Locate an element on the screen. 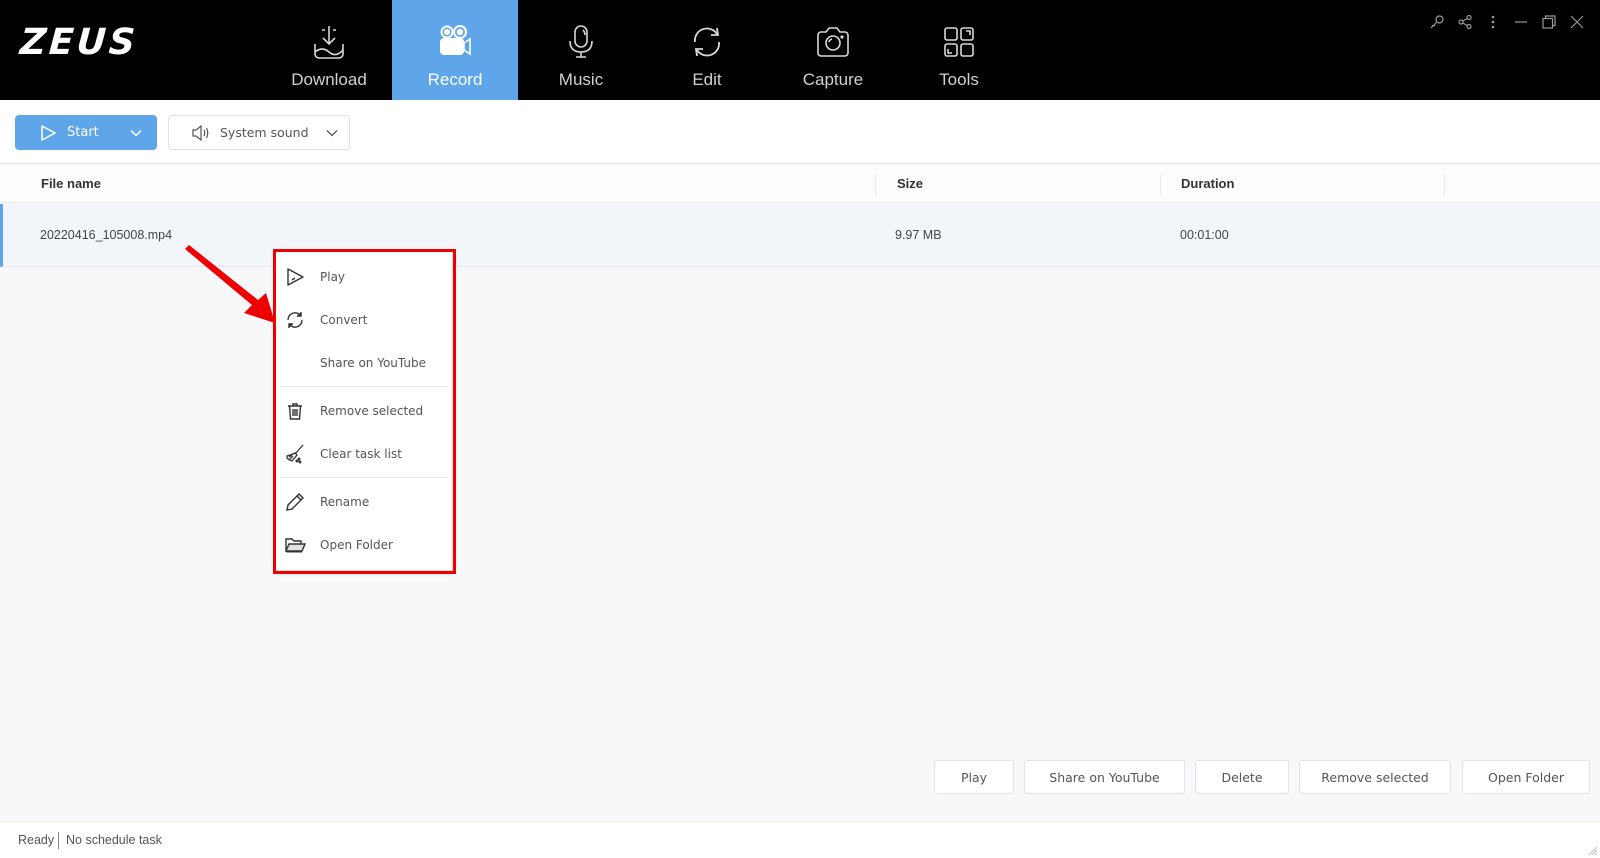 The width and height of the screenshot is (1600, 858). nav-tab-capture: Capture is located at coordinates (833, 50).